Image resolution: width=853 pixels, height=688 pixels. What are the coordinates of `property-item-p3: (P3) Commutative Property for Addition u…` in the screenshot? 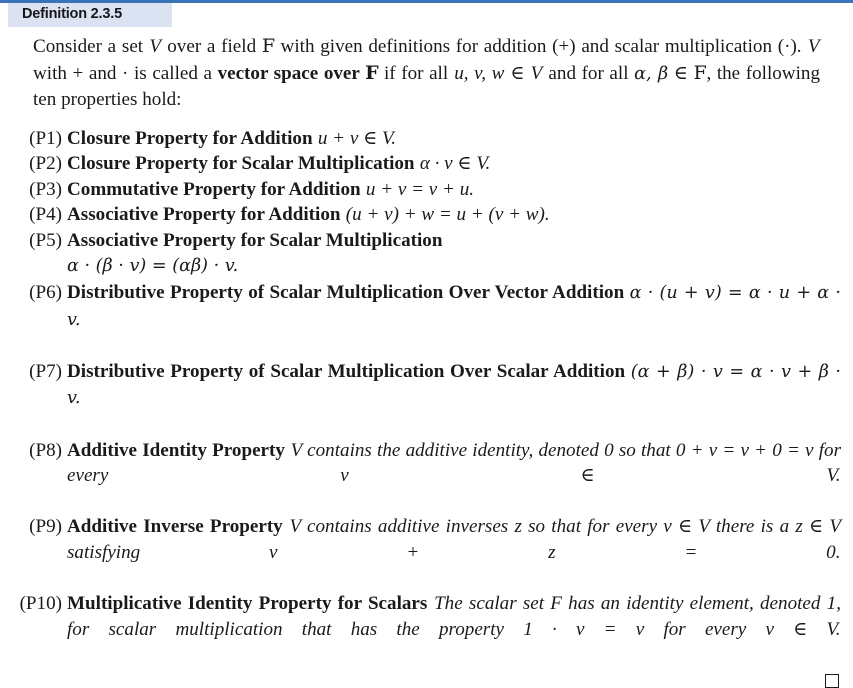 It's located at (425, 190).